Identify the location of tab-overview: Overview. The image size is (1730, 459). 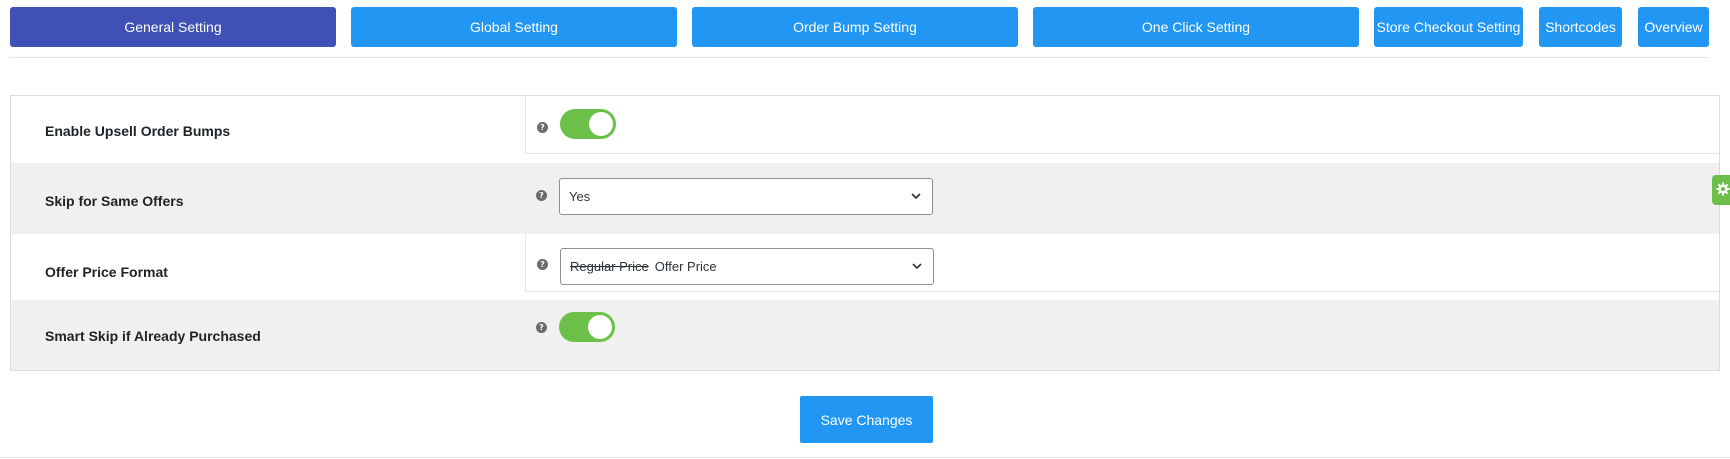
(1673, 27).